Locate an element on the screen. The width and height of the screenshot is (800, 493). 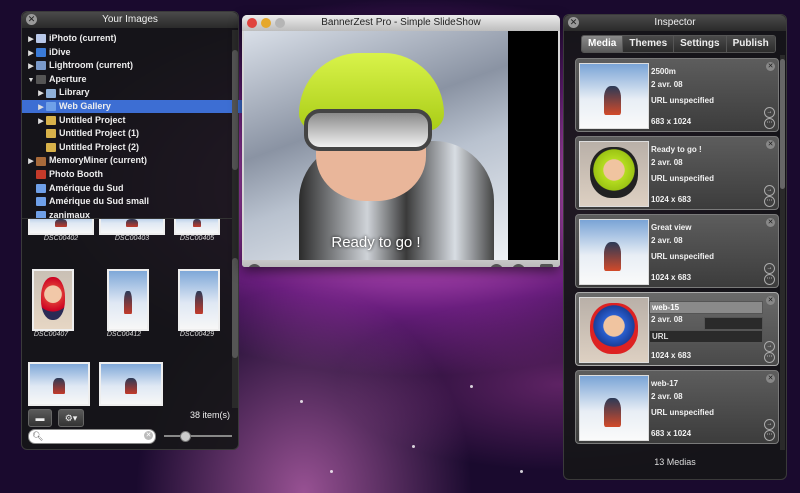
media-extra-field is located at coordinates (733, 323).